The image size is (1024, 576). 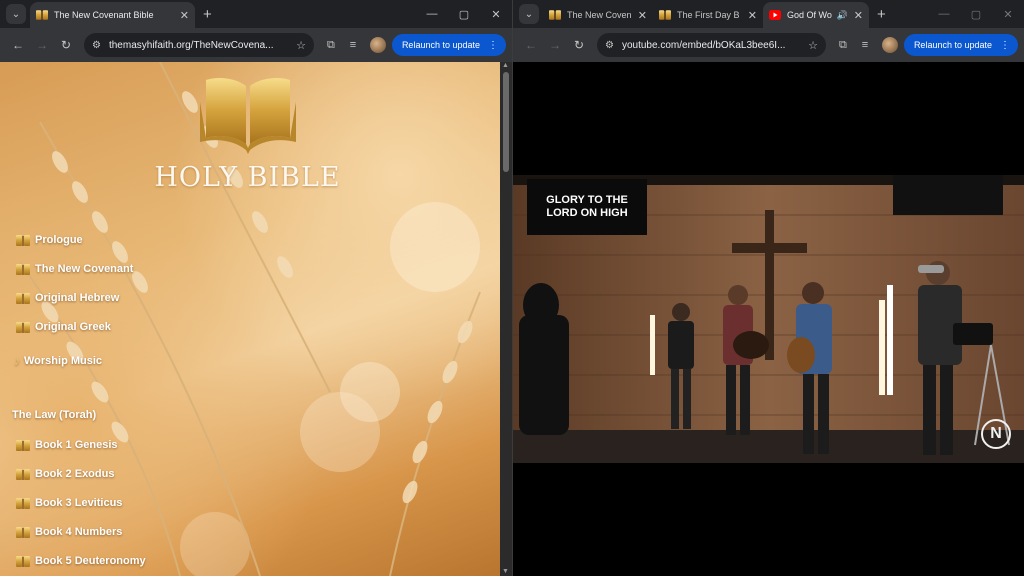 What do you see at coordinates (112, 15) in the screenshot?
I see `tab-new-covenant-bible: The New Covenant Bible ✕` at bounding box center [112, 15].